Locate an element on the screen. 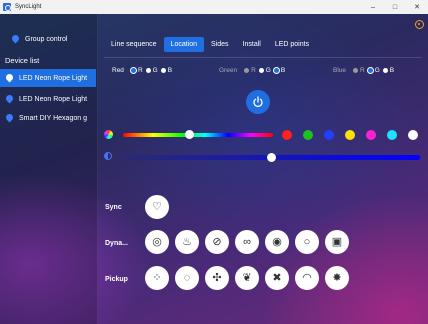 This screenshot has height=324, width=428. tab-led-points: LED points is located at coordinates (292, 44).